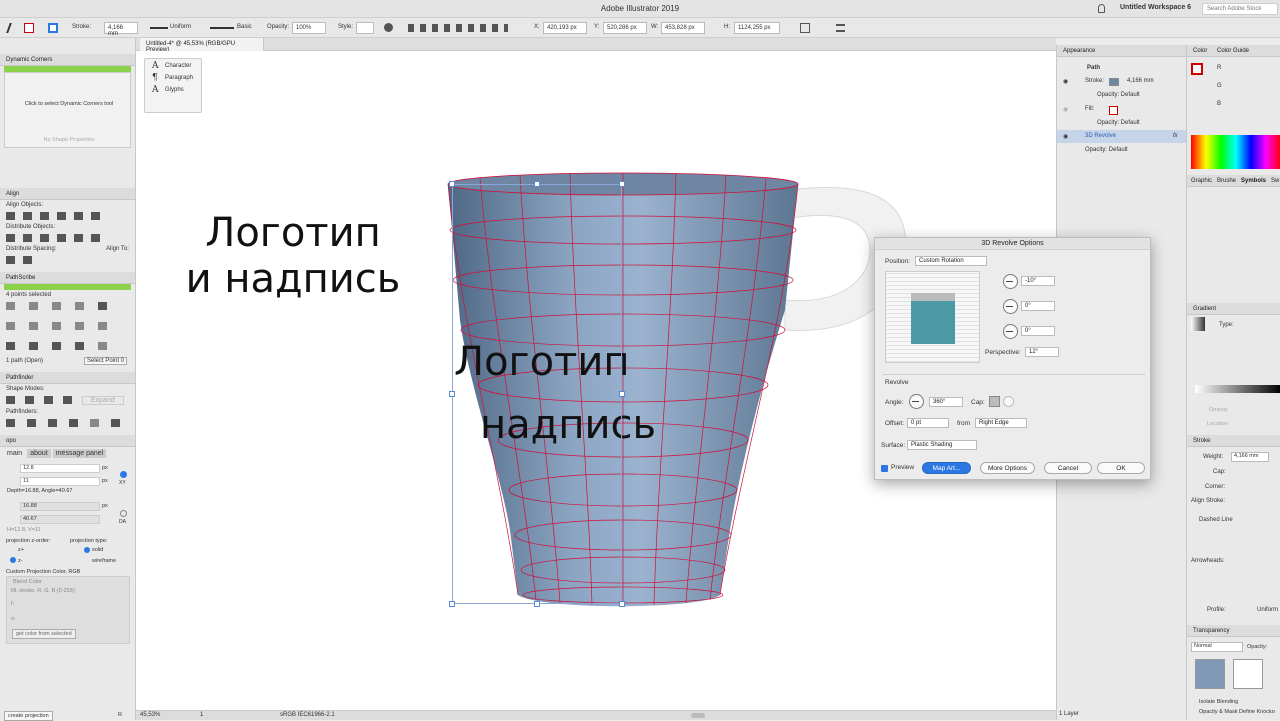 The height and width of the screenshot is (721, 1280). What do you see at coordinates (1155, 7) in the screenshot?
I see `workspace-switcher: Untitled Workspace 6` at bounding box center [1155, 7].